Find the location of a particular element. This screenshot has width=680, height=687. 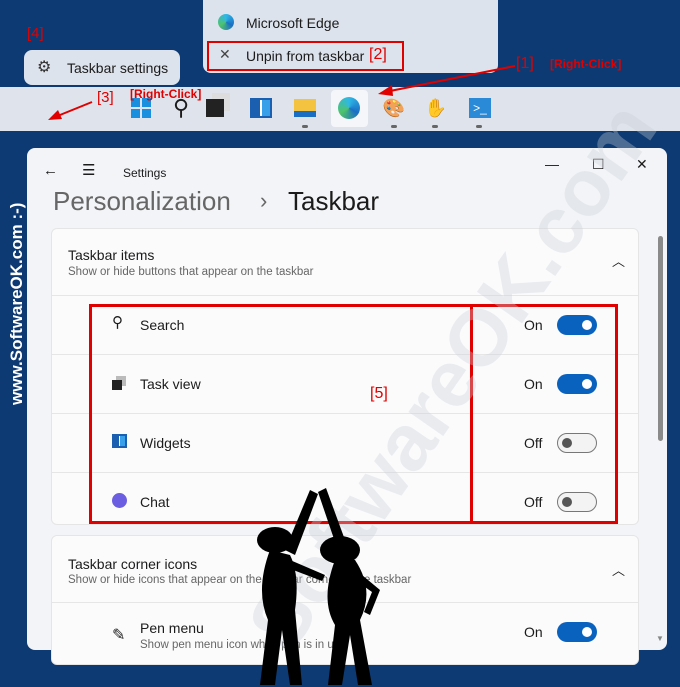

high-five-figures-illustration is located at coordinates (318, 586).